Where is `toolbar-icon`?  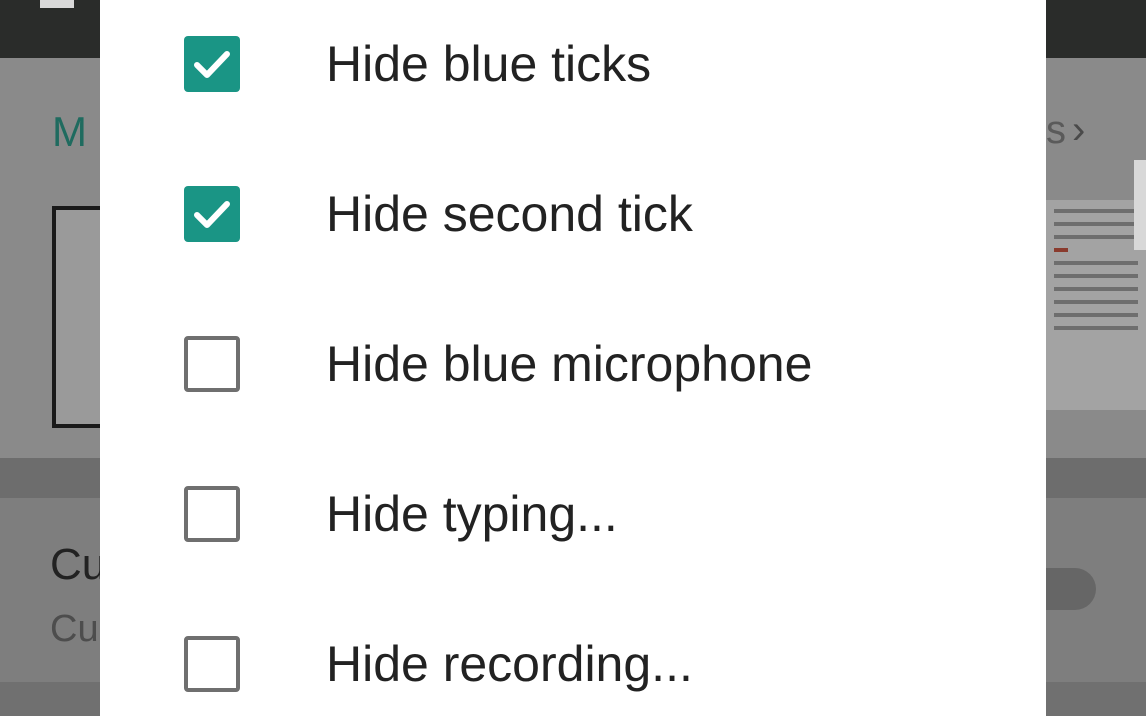 toolbar-icon is located at coordinates (57, 4).